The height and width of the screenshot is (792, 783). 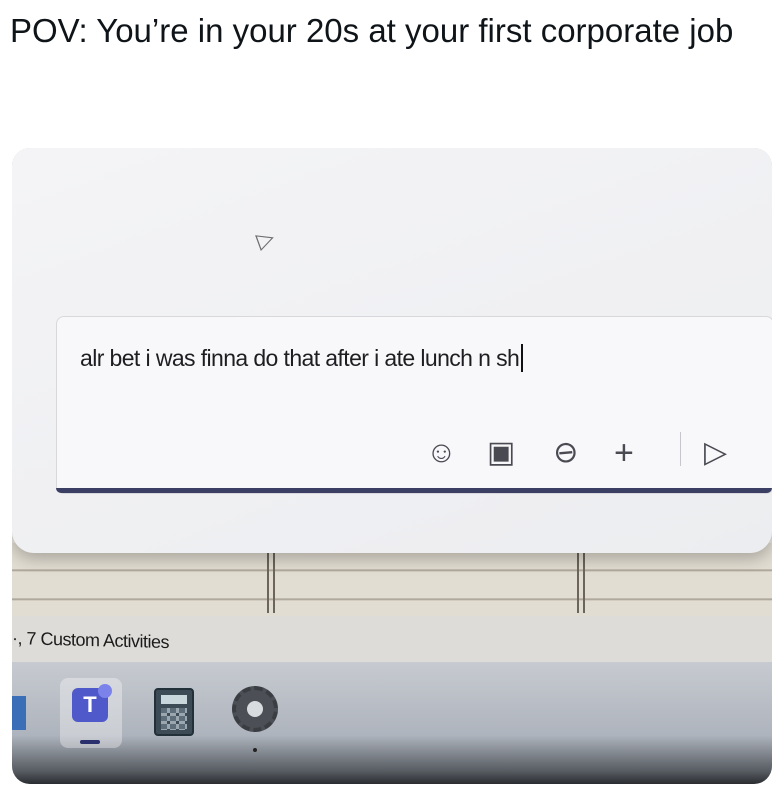 I want to click on image-icon: ▣, so click(x=501, y=453).